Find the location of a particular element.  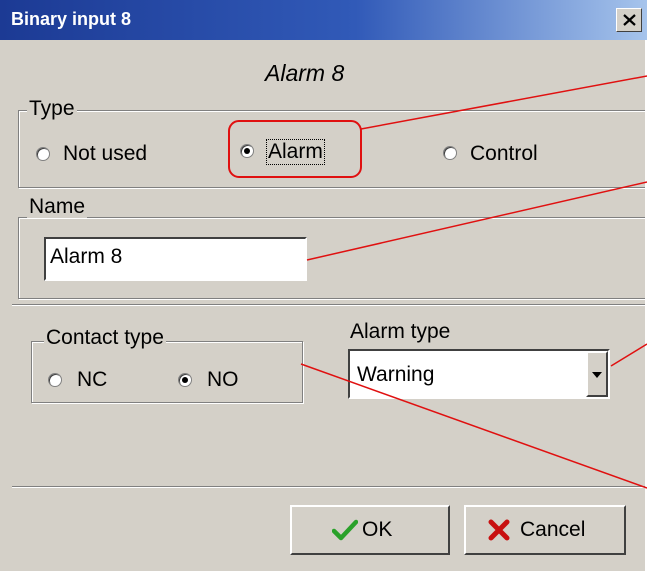

title-bar: Binary input 8 is located at coordinates (323, 20).